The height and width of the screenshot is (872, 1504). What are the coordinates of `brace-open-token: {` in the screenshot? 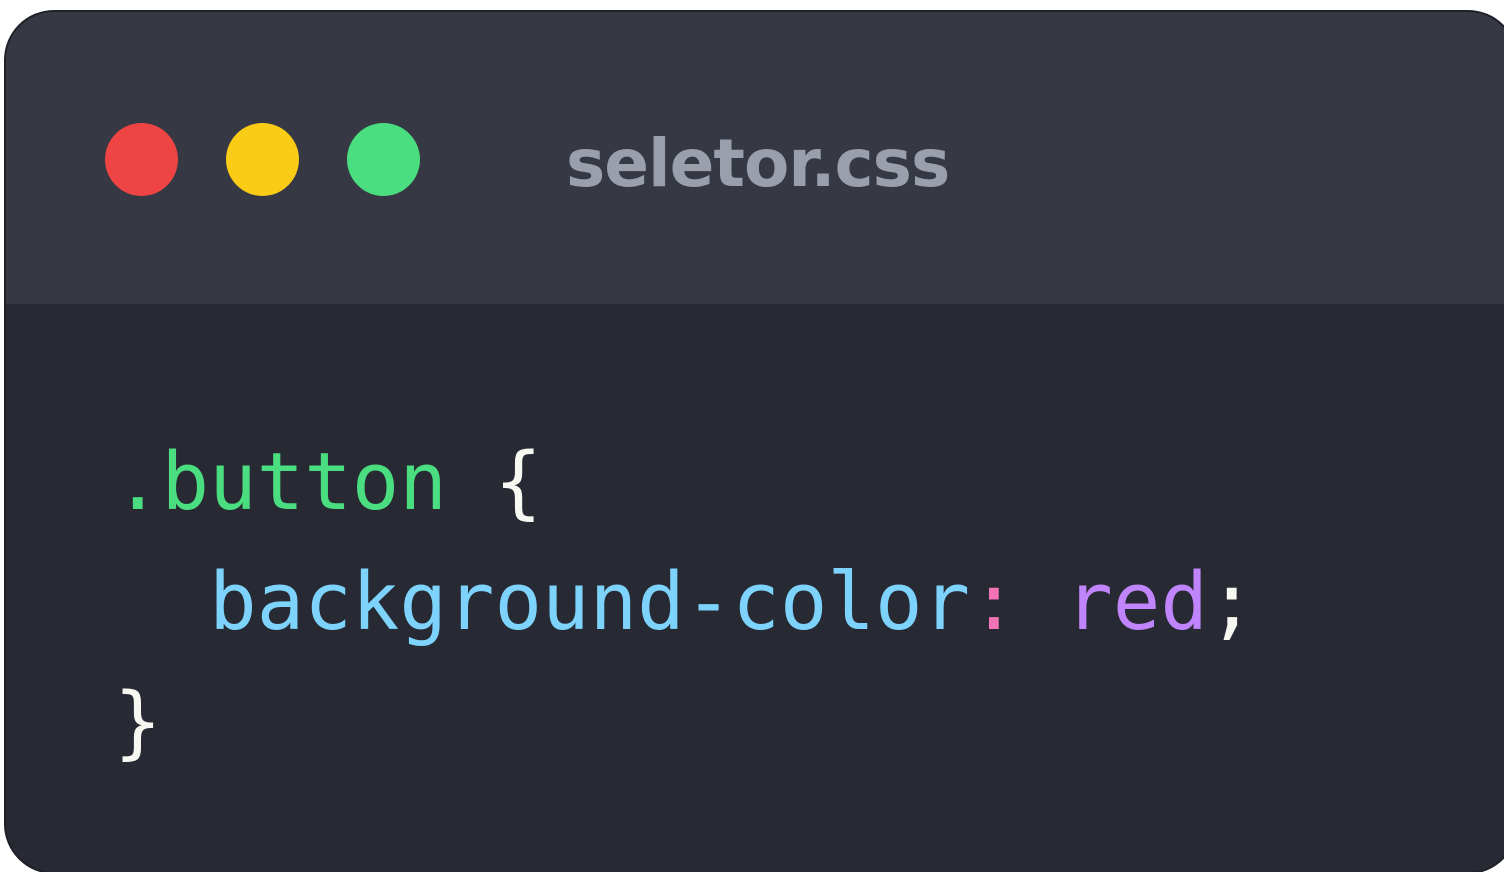 It's located at (518, 482).